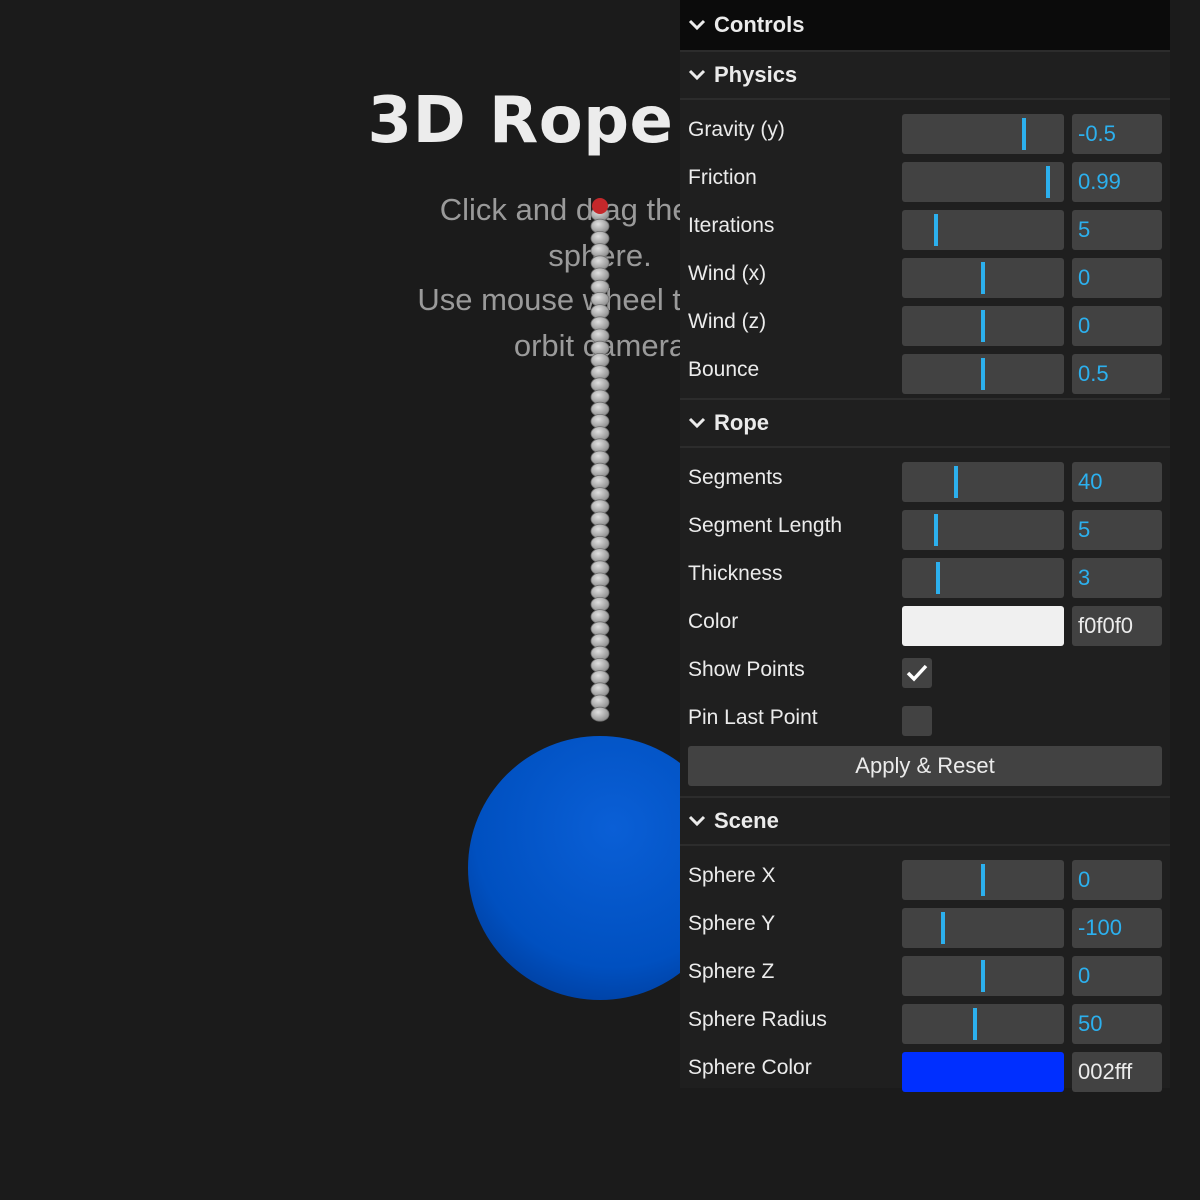  Describe the element at coordinates (1117, 1072) in the screenshot. I see `sphere-color-input: 002fff` at that location.